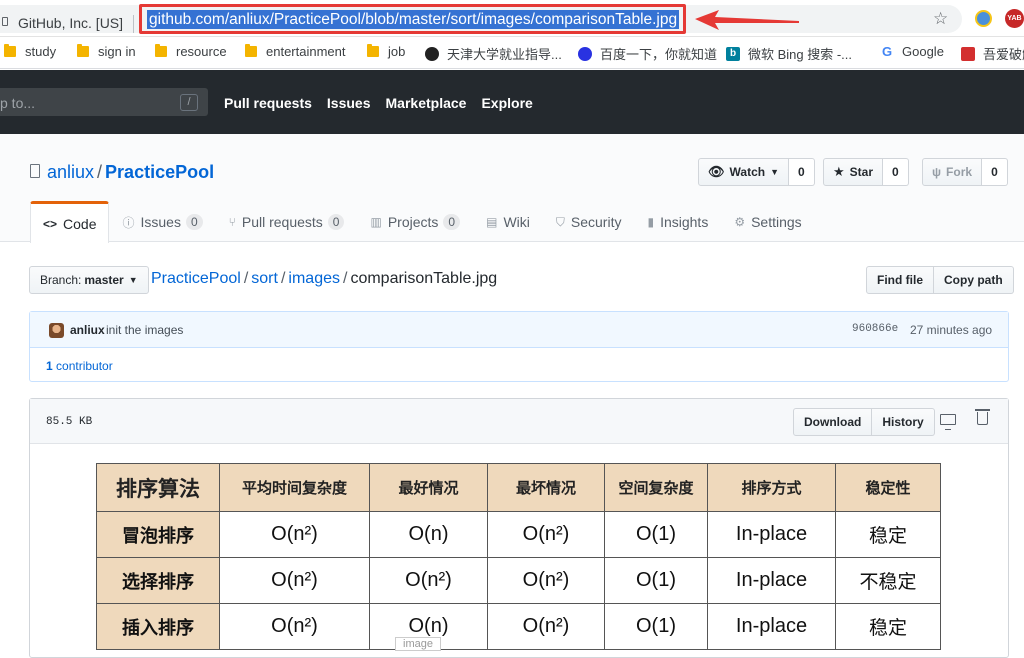 The image size is (1024, 658). Describe the element at coordinates (452, 222) in the screenshot. I see `tab-counter: 0` at that location.